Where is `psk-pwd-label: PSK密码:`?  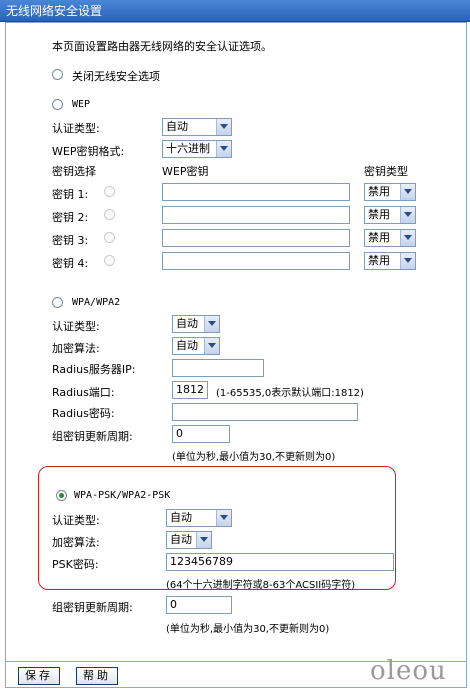
psk-pwd-label: PSK密码: is located at coordinates (75, 564).